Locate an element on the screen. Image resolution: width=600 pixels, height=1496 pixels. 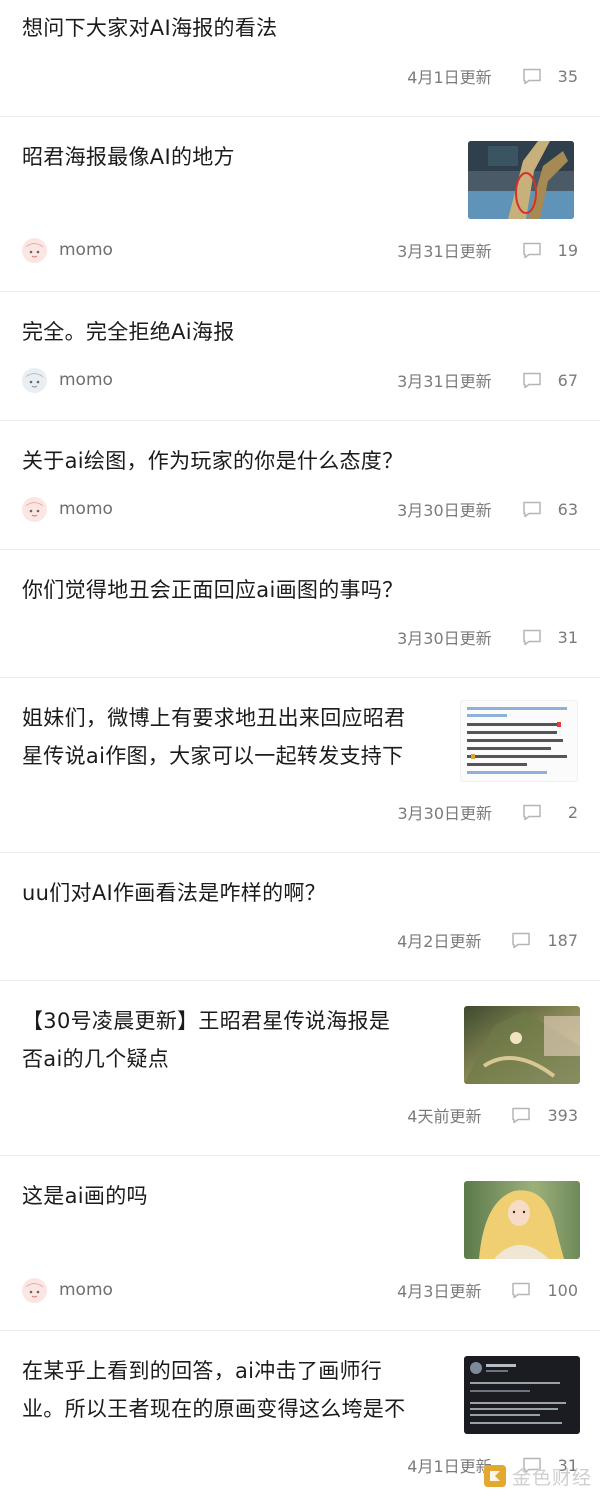
post-title: 完全。完全拒绝Ai海报 is located at coordinates (128, 332).